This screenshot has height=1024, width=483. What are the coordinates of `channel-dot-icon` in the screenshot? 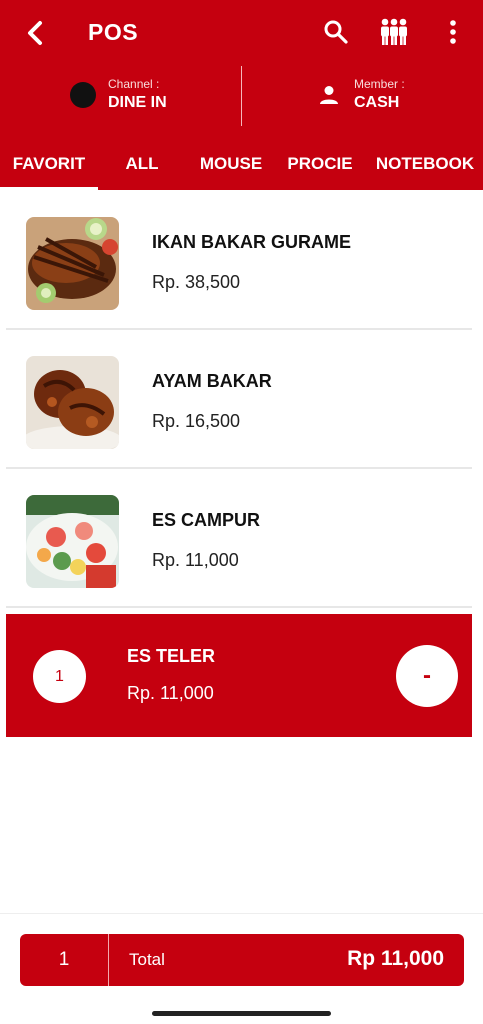 It's located at (83, 95).